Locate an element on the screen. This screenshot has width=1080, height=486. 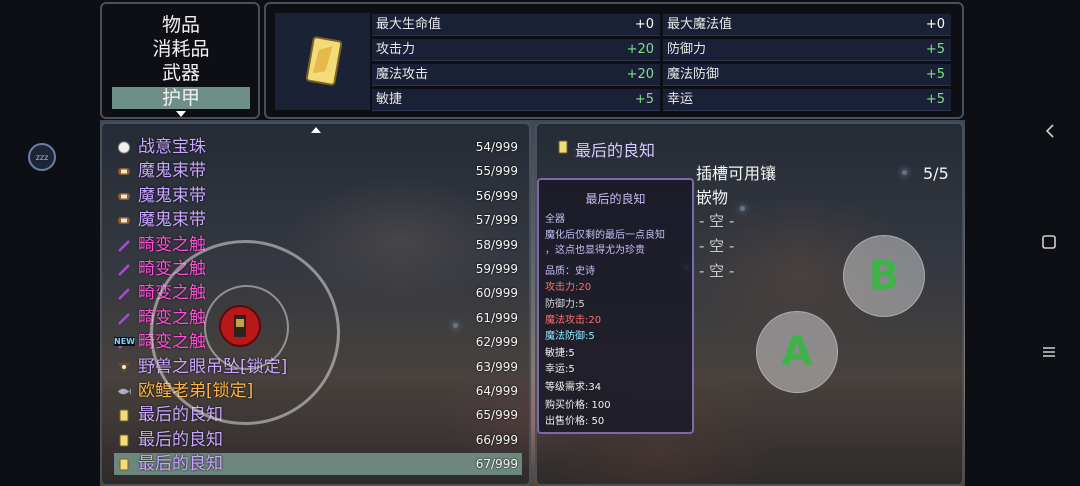
tooltip-line: 幸运:5 is located at coordinates (560, 369).